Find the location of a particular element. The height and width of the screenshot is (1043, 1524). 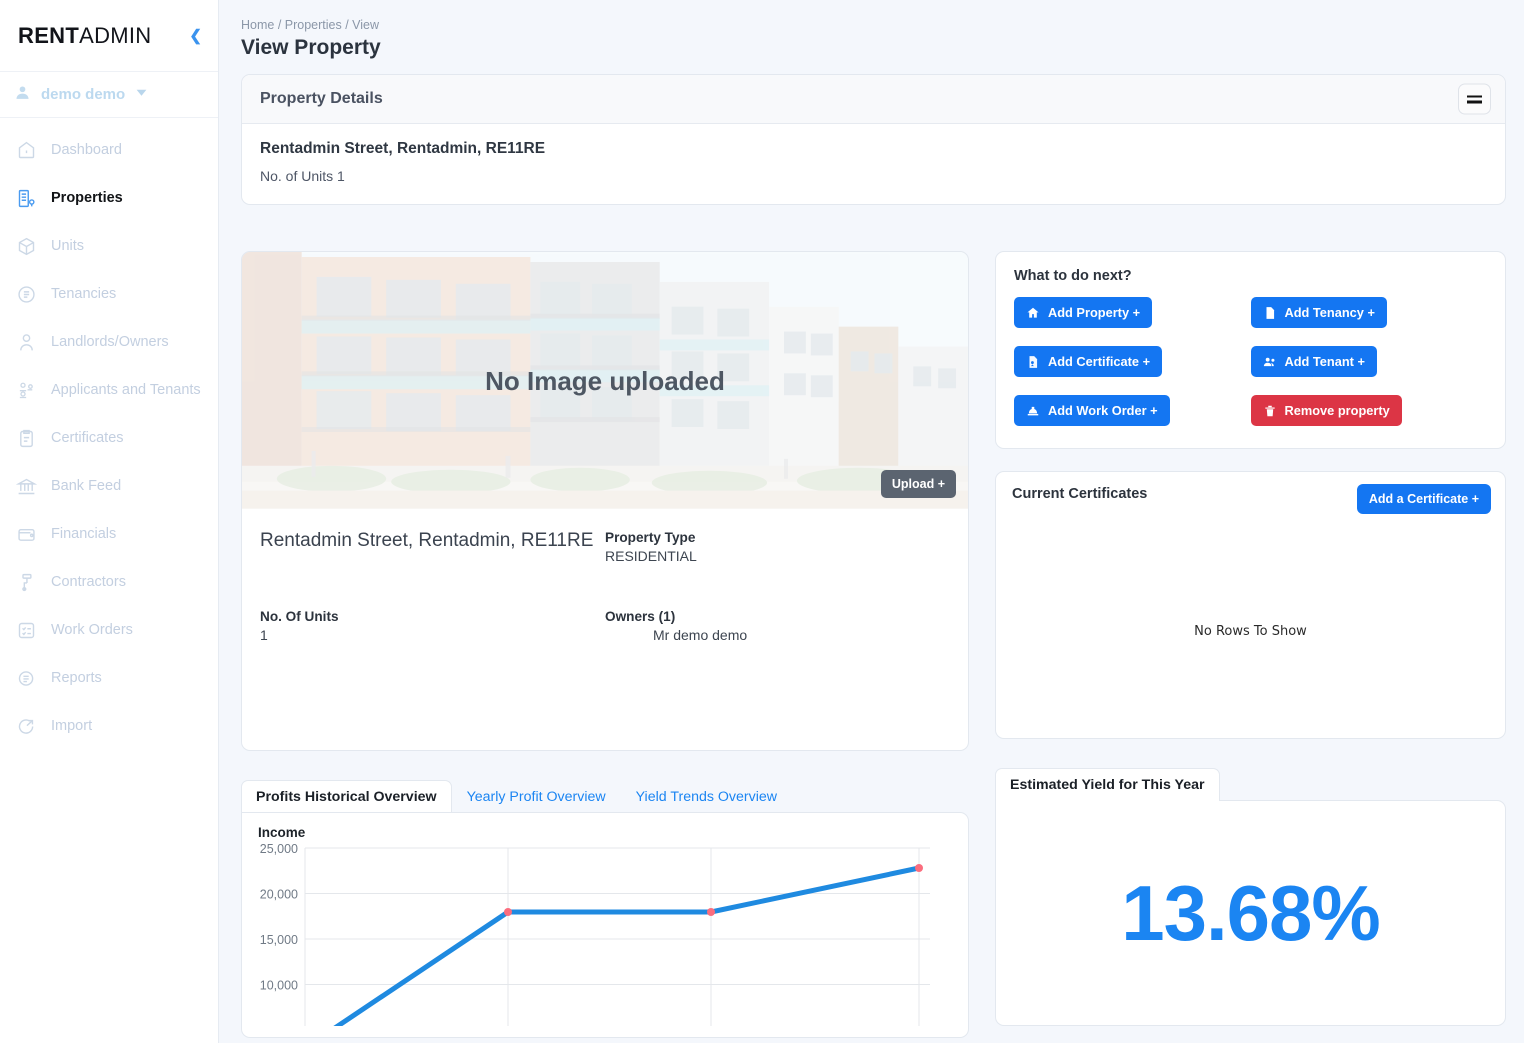

certificate-icon is located at coordinates (1033, 362).